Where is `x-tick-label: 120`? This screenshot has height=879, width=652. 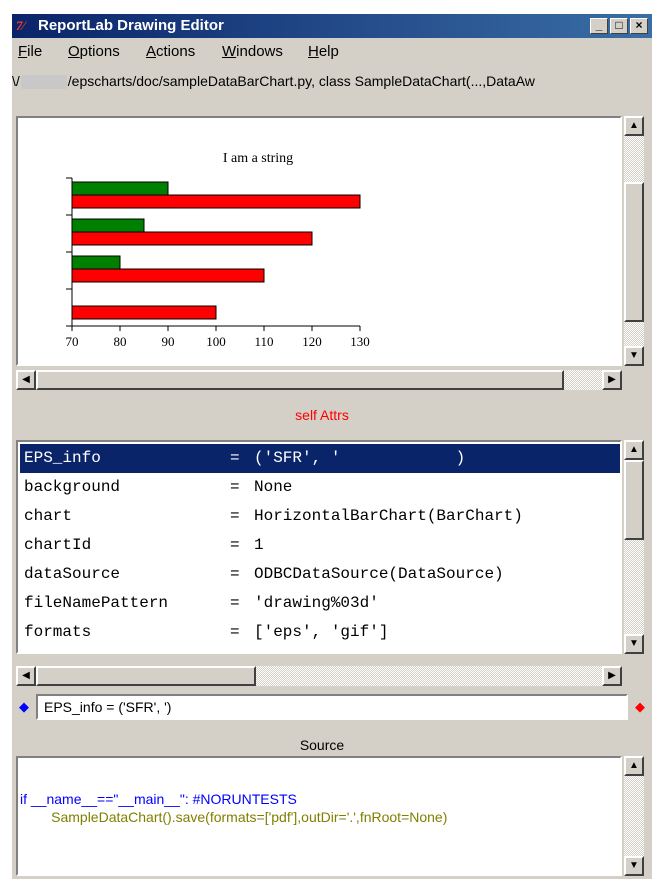
x-tick-label: 120 is located at coordinates (312, 341).